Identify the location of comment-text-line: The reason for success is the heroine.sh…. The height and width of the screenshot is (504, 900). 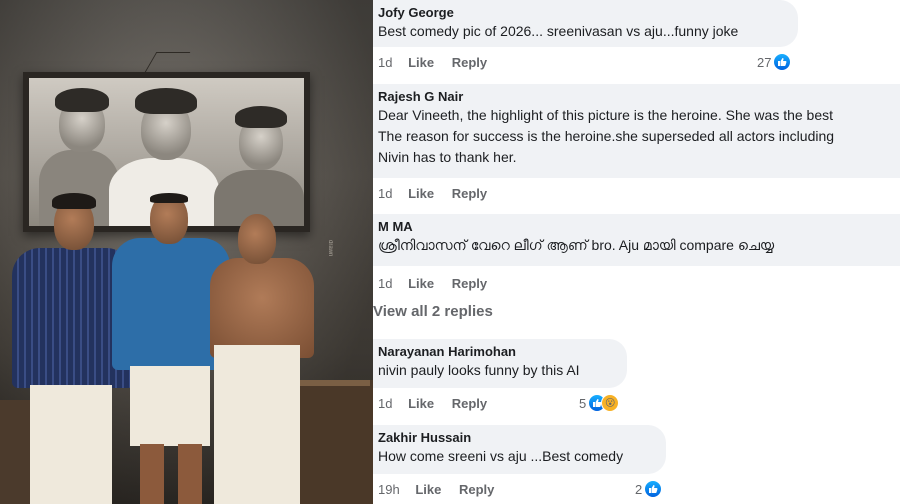
(606, 136).